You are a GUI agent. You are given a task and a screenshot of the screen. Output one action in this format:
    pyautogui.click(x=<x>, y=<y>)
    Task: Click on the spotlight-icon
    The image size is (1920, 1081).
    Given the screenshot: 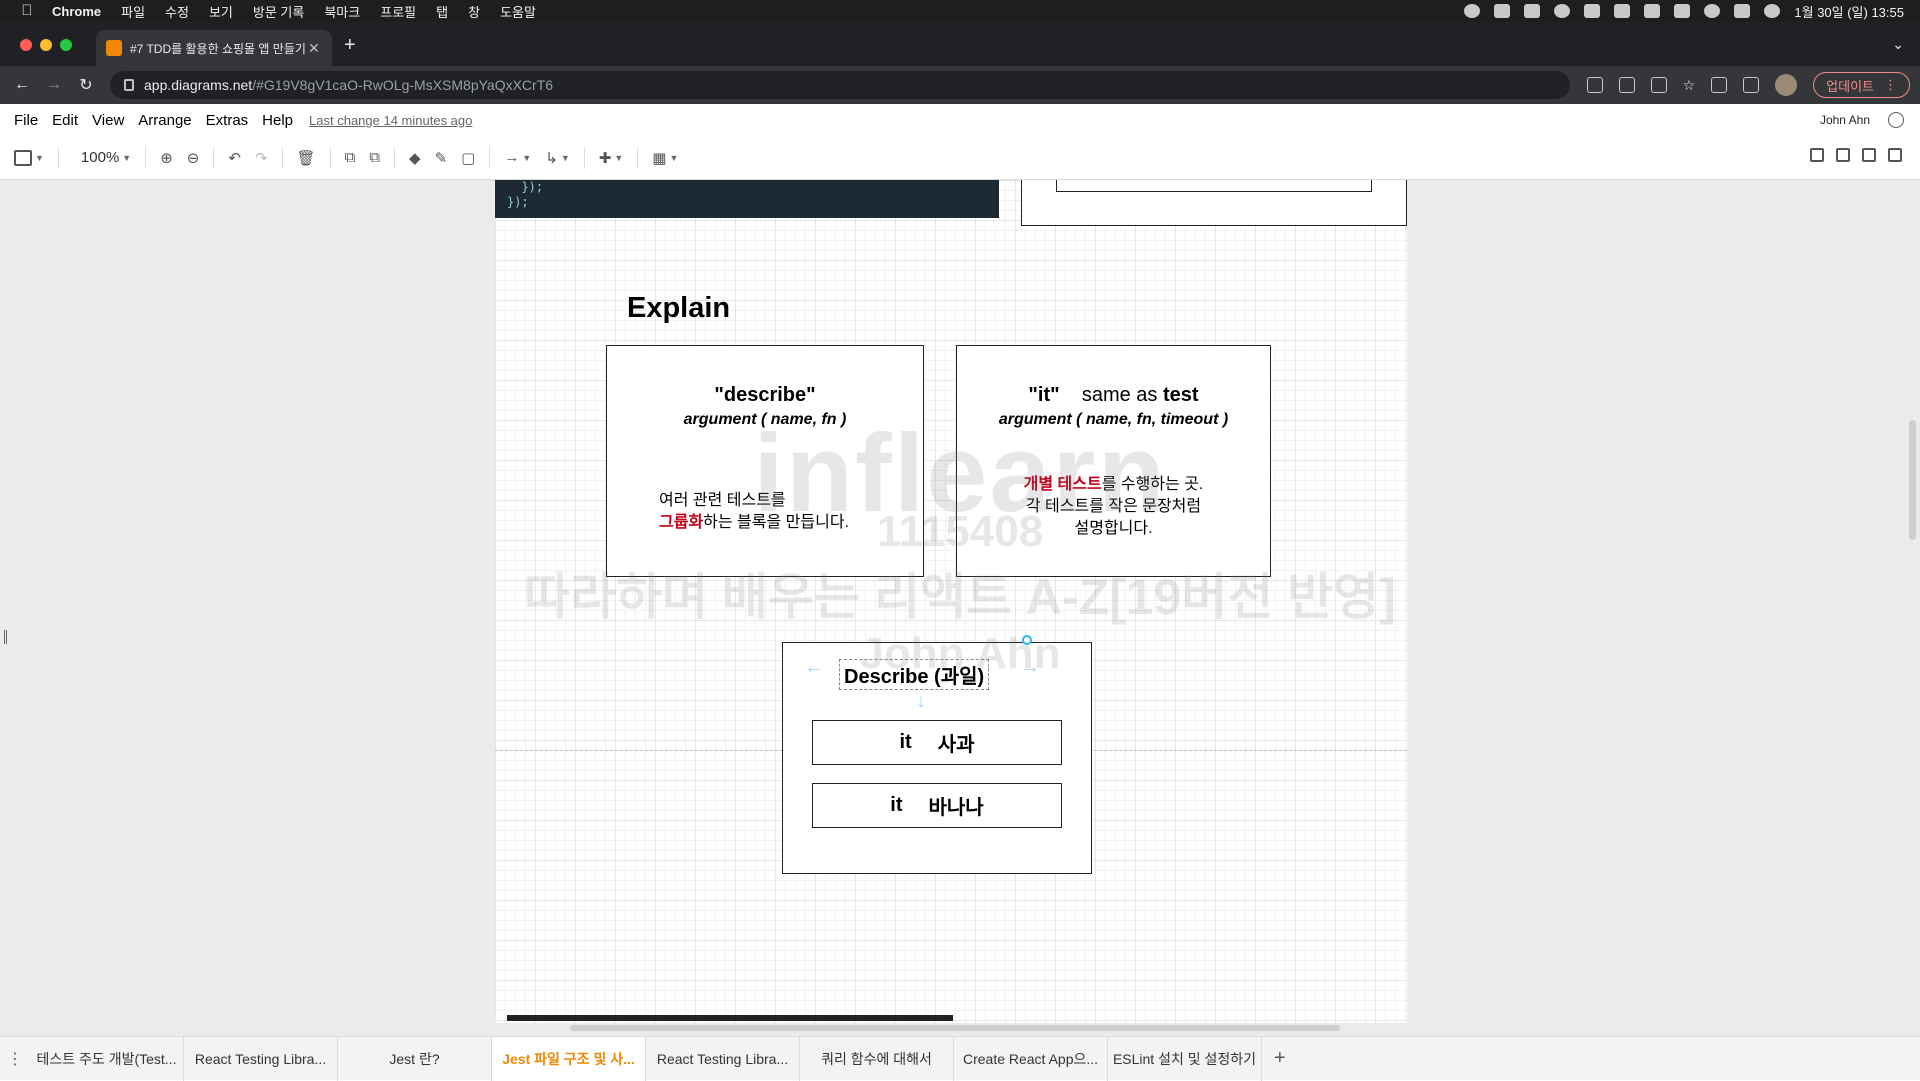 What is the action you would take?
    pyautogui.click(x=1712, y=11)
    